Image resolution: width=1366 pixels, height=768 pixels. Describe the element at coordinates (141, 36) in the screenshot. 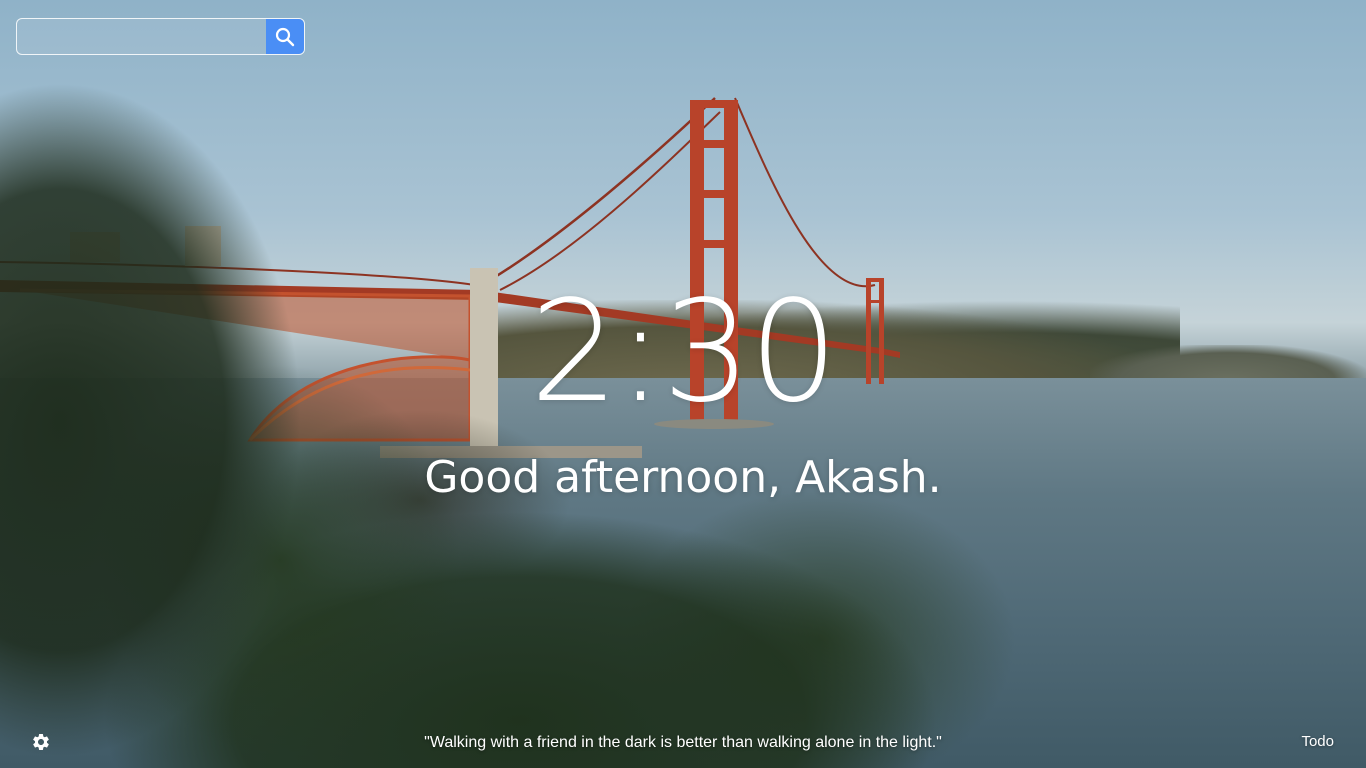

I see `search-input` at that location.